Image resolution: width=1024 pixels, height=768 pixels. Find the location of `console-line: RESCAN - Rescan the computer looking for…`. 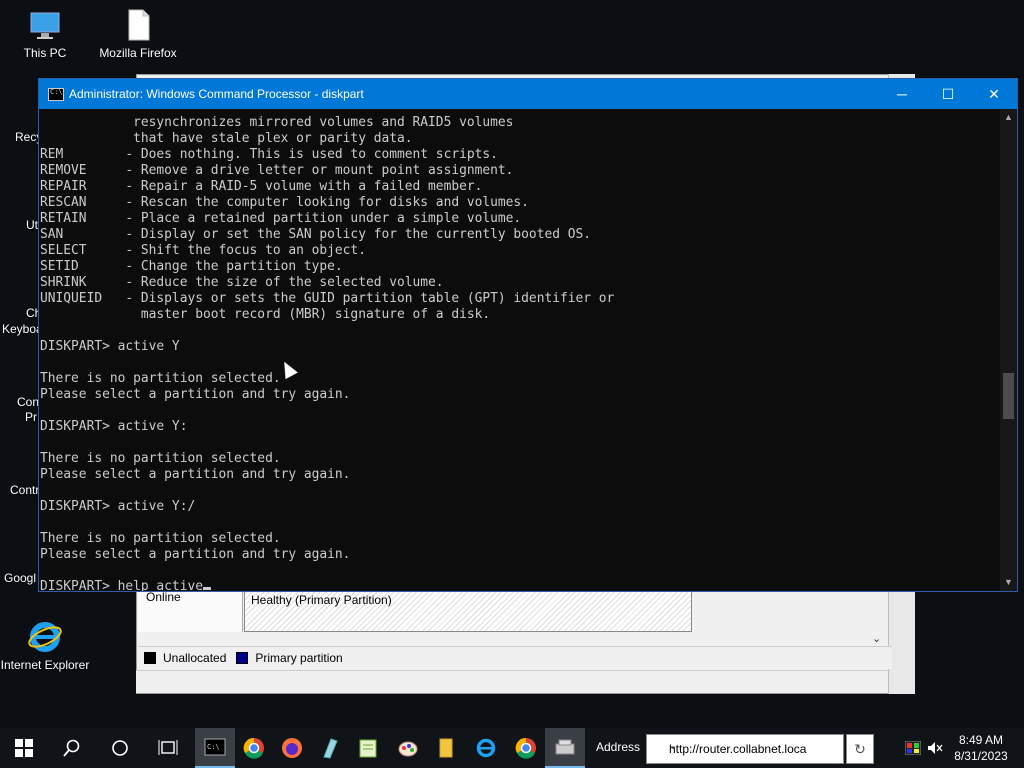

console-line: RESCAN - Rescan the computer looking for… is located at coordinates (284, 202).